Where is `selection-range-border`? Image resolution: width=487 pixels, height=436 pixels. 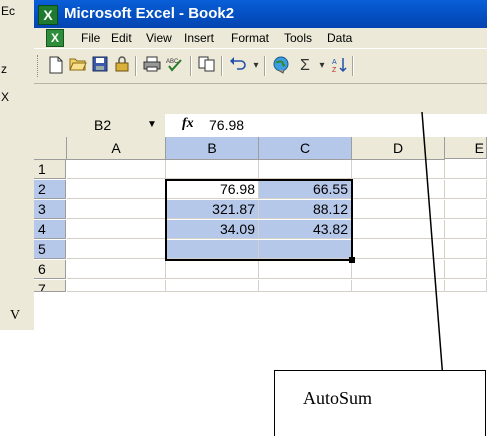 selection-range-border is located at coordinates (259, 220).